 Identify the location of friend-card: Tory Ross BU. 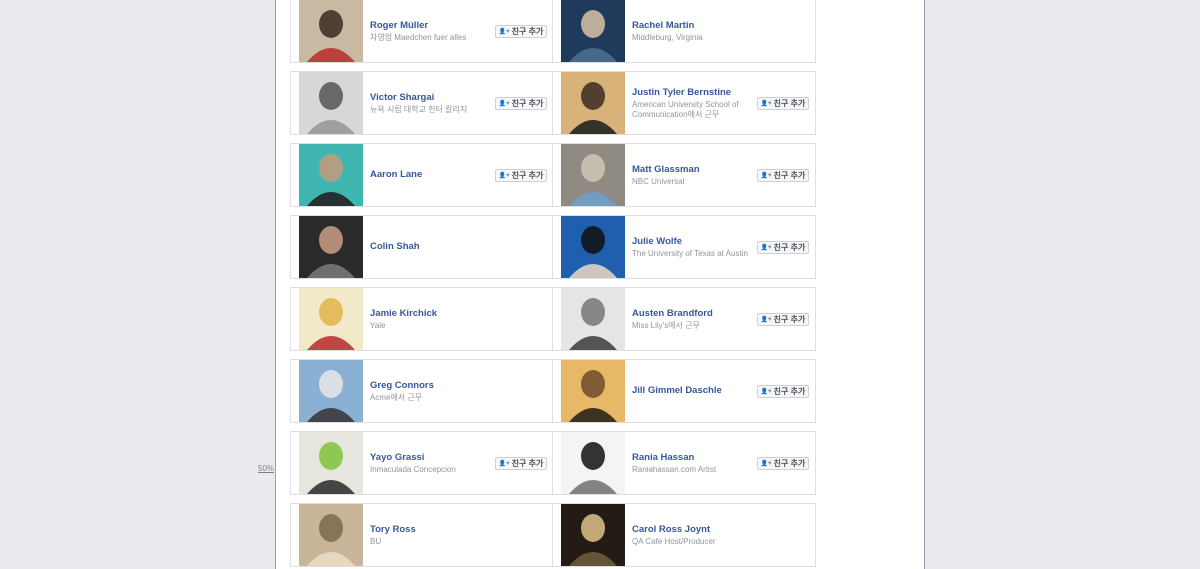
(422, 535).